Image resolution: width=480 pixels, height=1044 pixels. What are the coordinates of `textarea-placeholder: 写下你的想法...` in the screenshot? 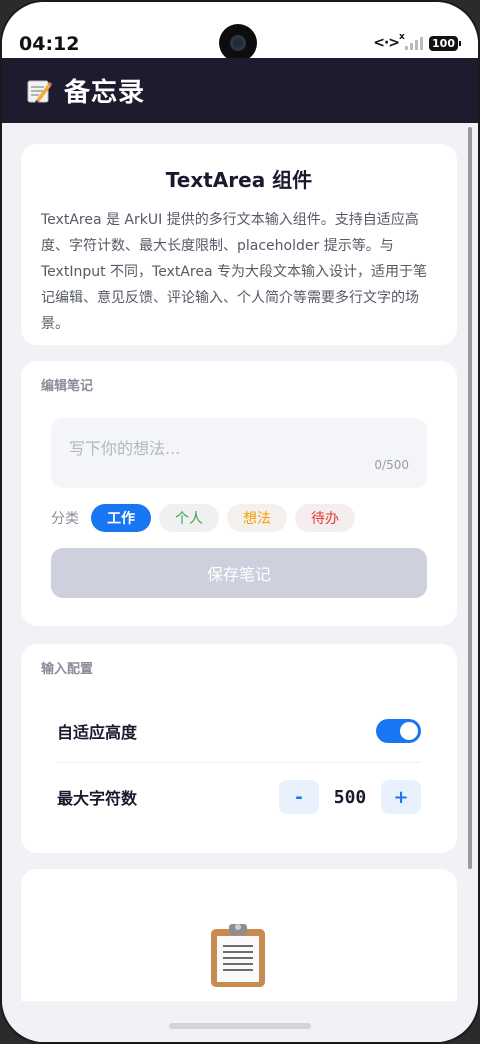 It's located at (125, 448).